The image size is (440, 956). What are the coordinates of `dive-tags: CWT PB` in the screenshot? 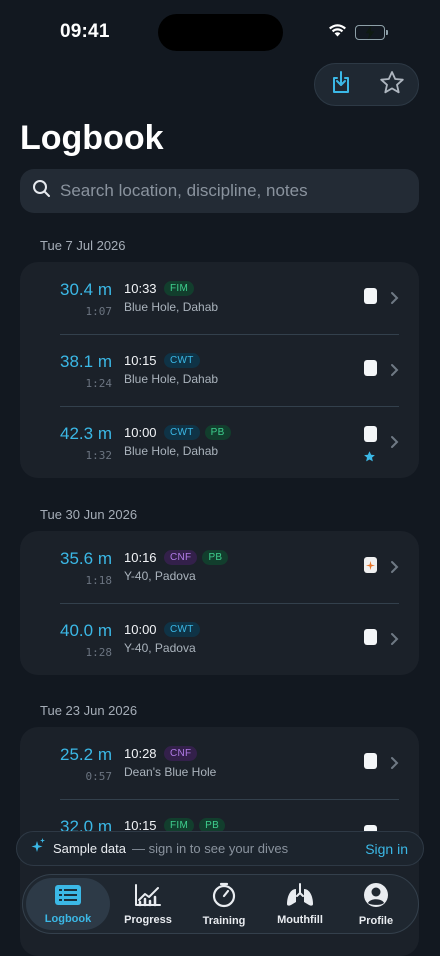 It's located at (197, 432).